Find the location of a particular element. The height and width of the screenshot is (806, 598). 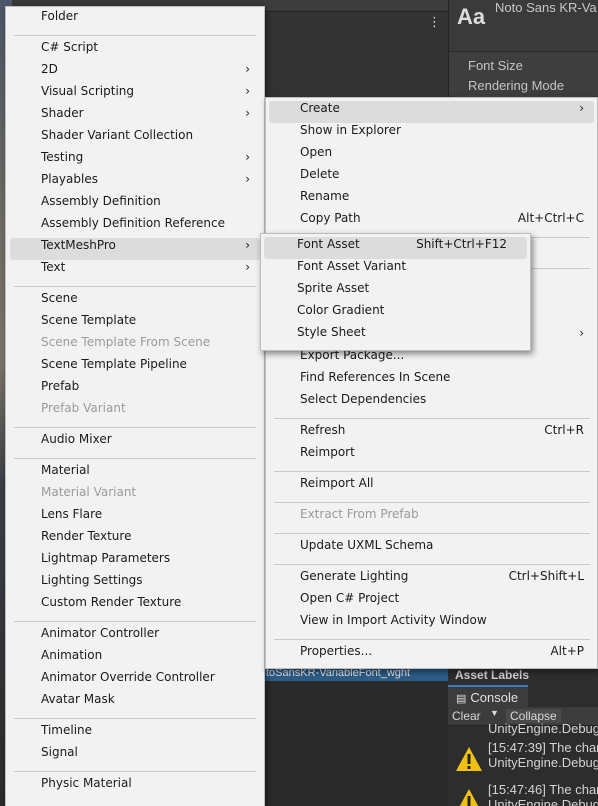

console-log-entry: [15:47:39] The char UnityEngine.Debug is located at coordinates (523, 759).